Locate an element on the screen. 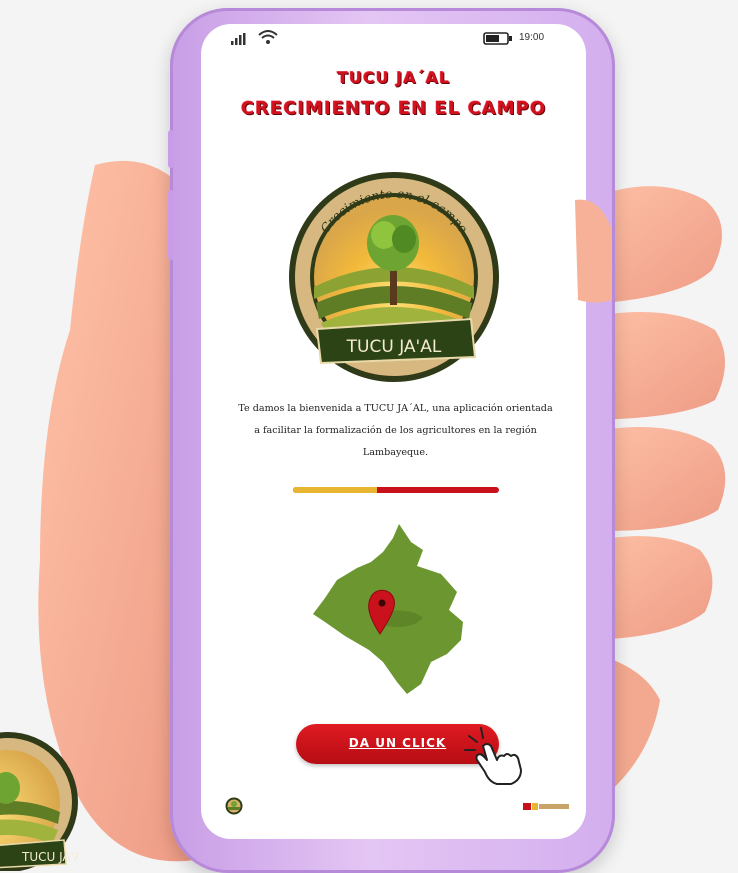  corner-logo-banner-text: TUCU JA'AL is located at coordinates (49, 857).